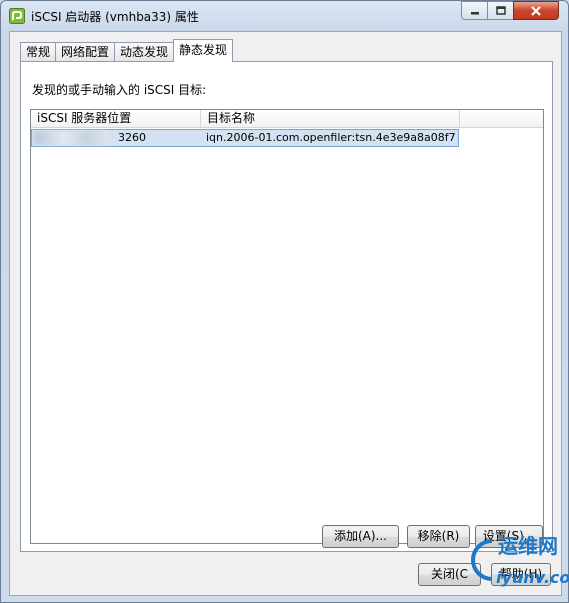  I want to click on close-window-button, so click(536, 10).